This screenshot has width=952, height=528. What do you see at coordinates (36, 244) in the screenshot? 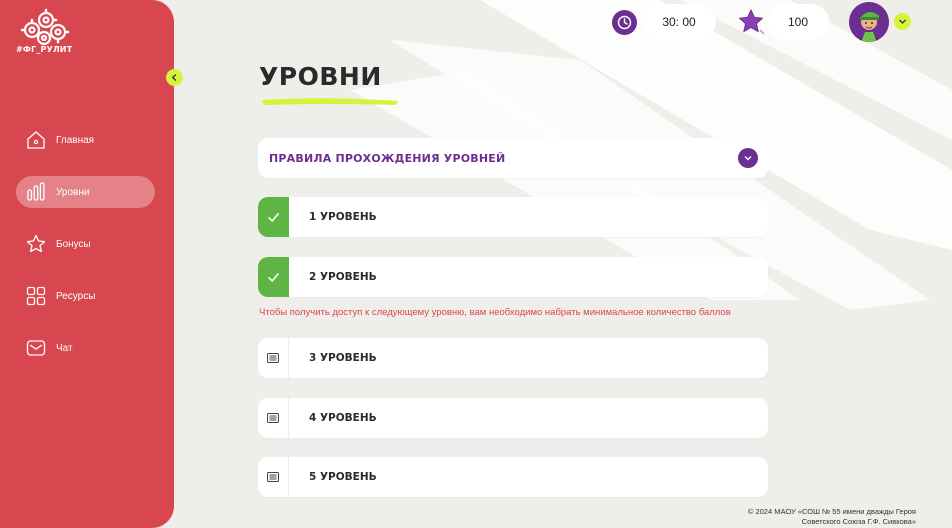
I see `star-outline-icon` at bounding box center [36, 244].